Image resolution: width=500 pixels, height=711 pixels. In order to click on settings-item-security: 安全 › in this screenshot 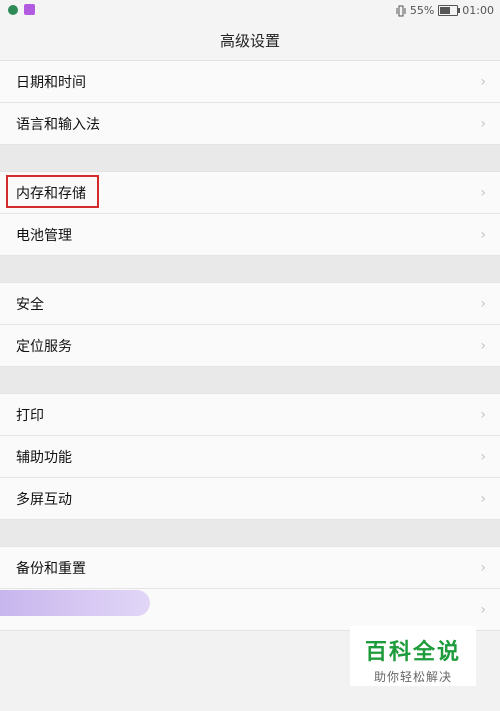, I will do `click(250, 304)`.